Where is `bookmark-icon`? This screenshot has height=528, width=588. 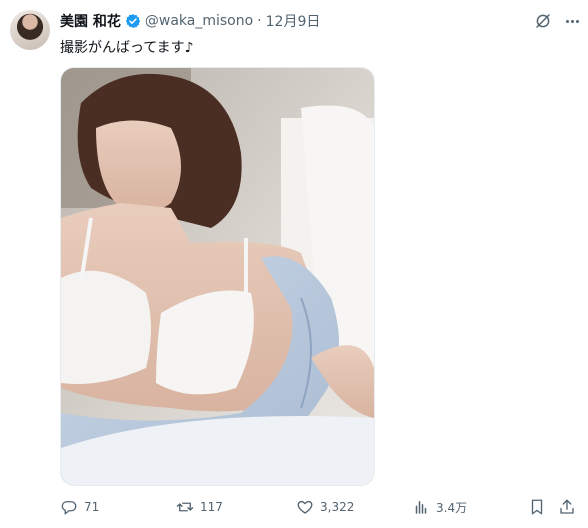 bookmark-icon is located at coordinates (537, 507).